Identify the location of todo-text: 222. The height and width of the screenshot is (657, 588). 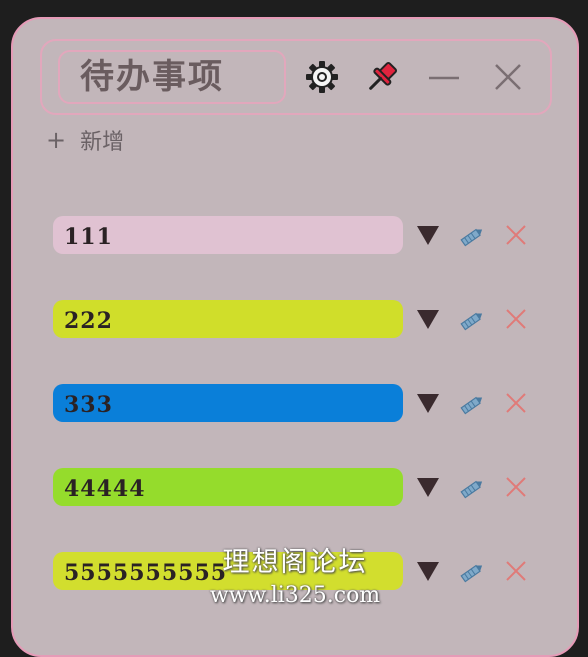
(88, 321).